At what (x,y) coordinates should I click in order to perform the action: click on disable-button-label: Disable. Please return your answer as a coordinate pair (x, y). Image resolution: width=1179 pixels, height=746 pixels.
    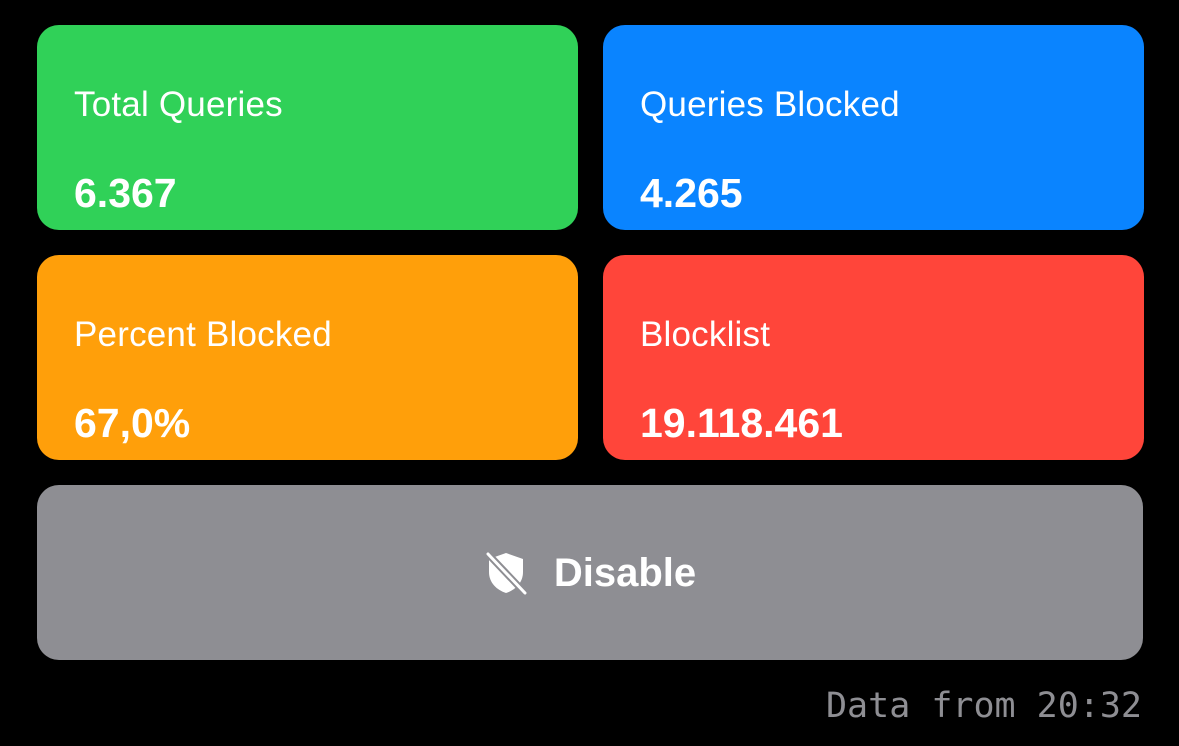
    Looking at the image, I should click on (625, 572).